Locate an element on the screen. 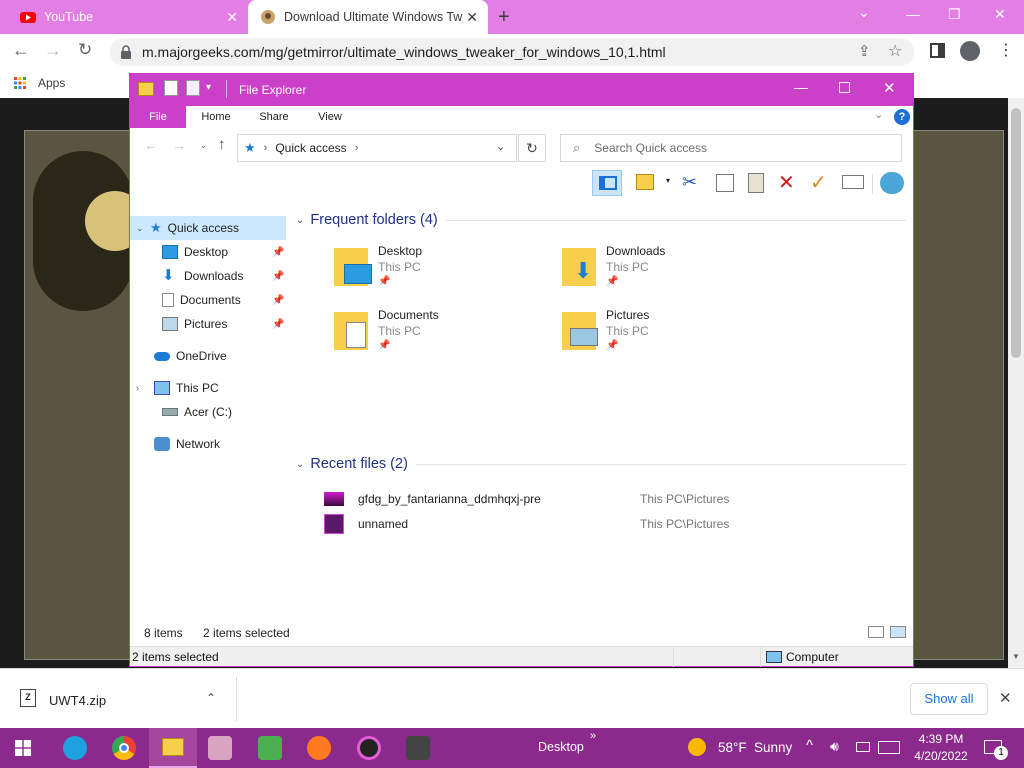 Image resolution: width=1024 pixels, height=768 pixels. delete-icon: ✕ is located at coordinates (786, 182).